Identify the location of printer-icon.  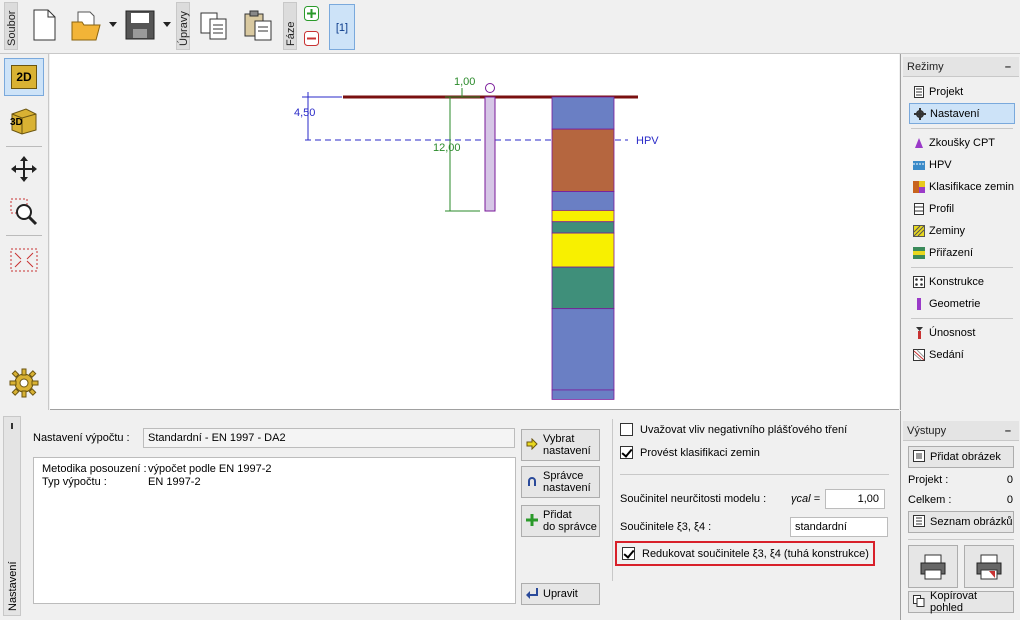
(933, 566).